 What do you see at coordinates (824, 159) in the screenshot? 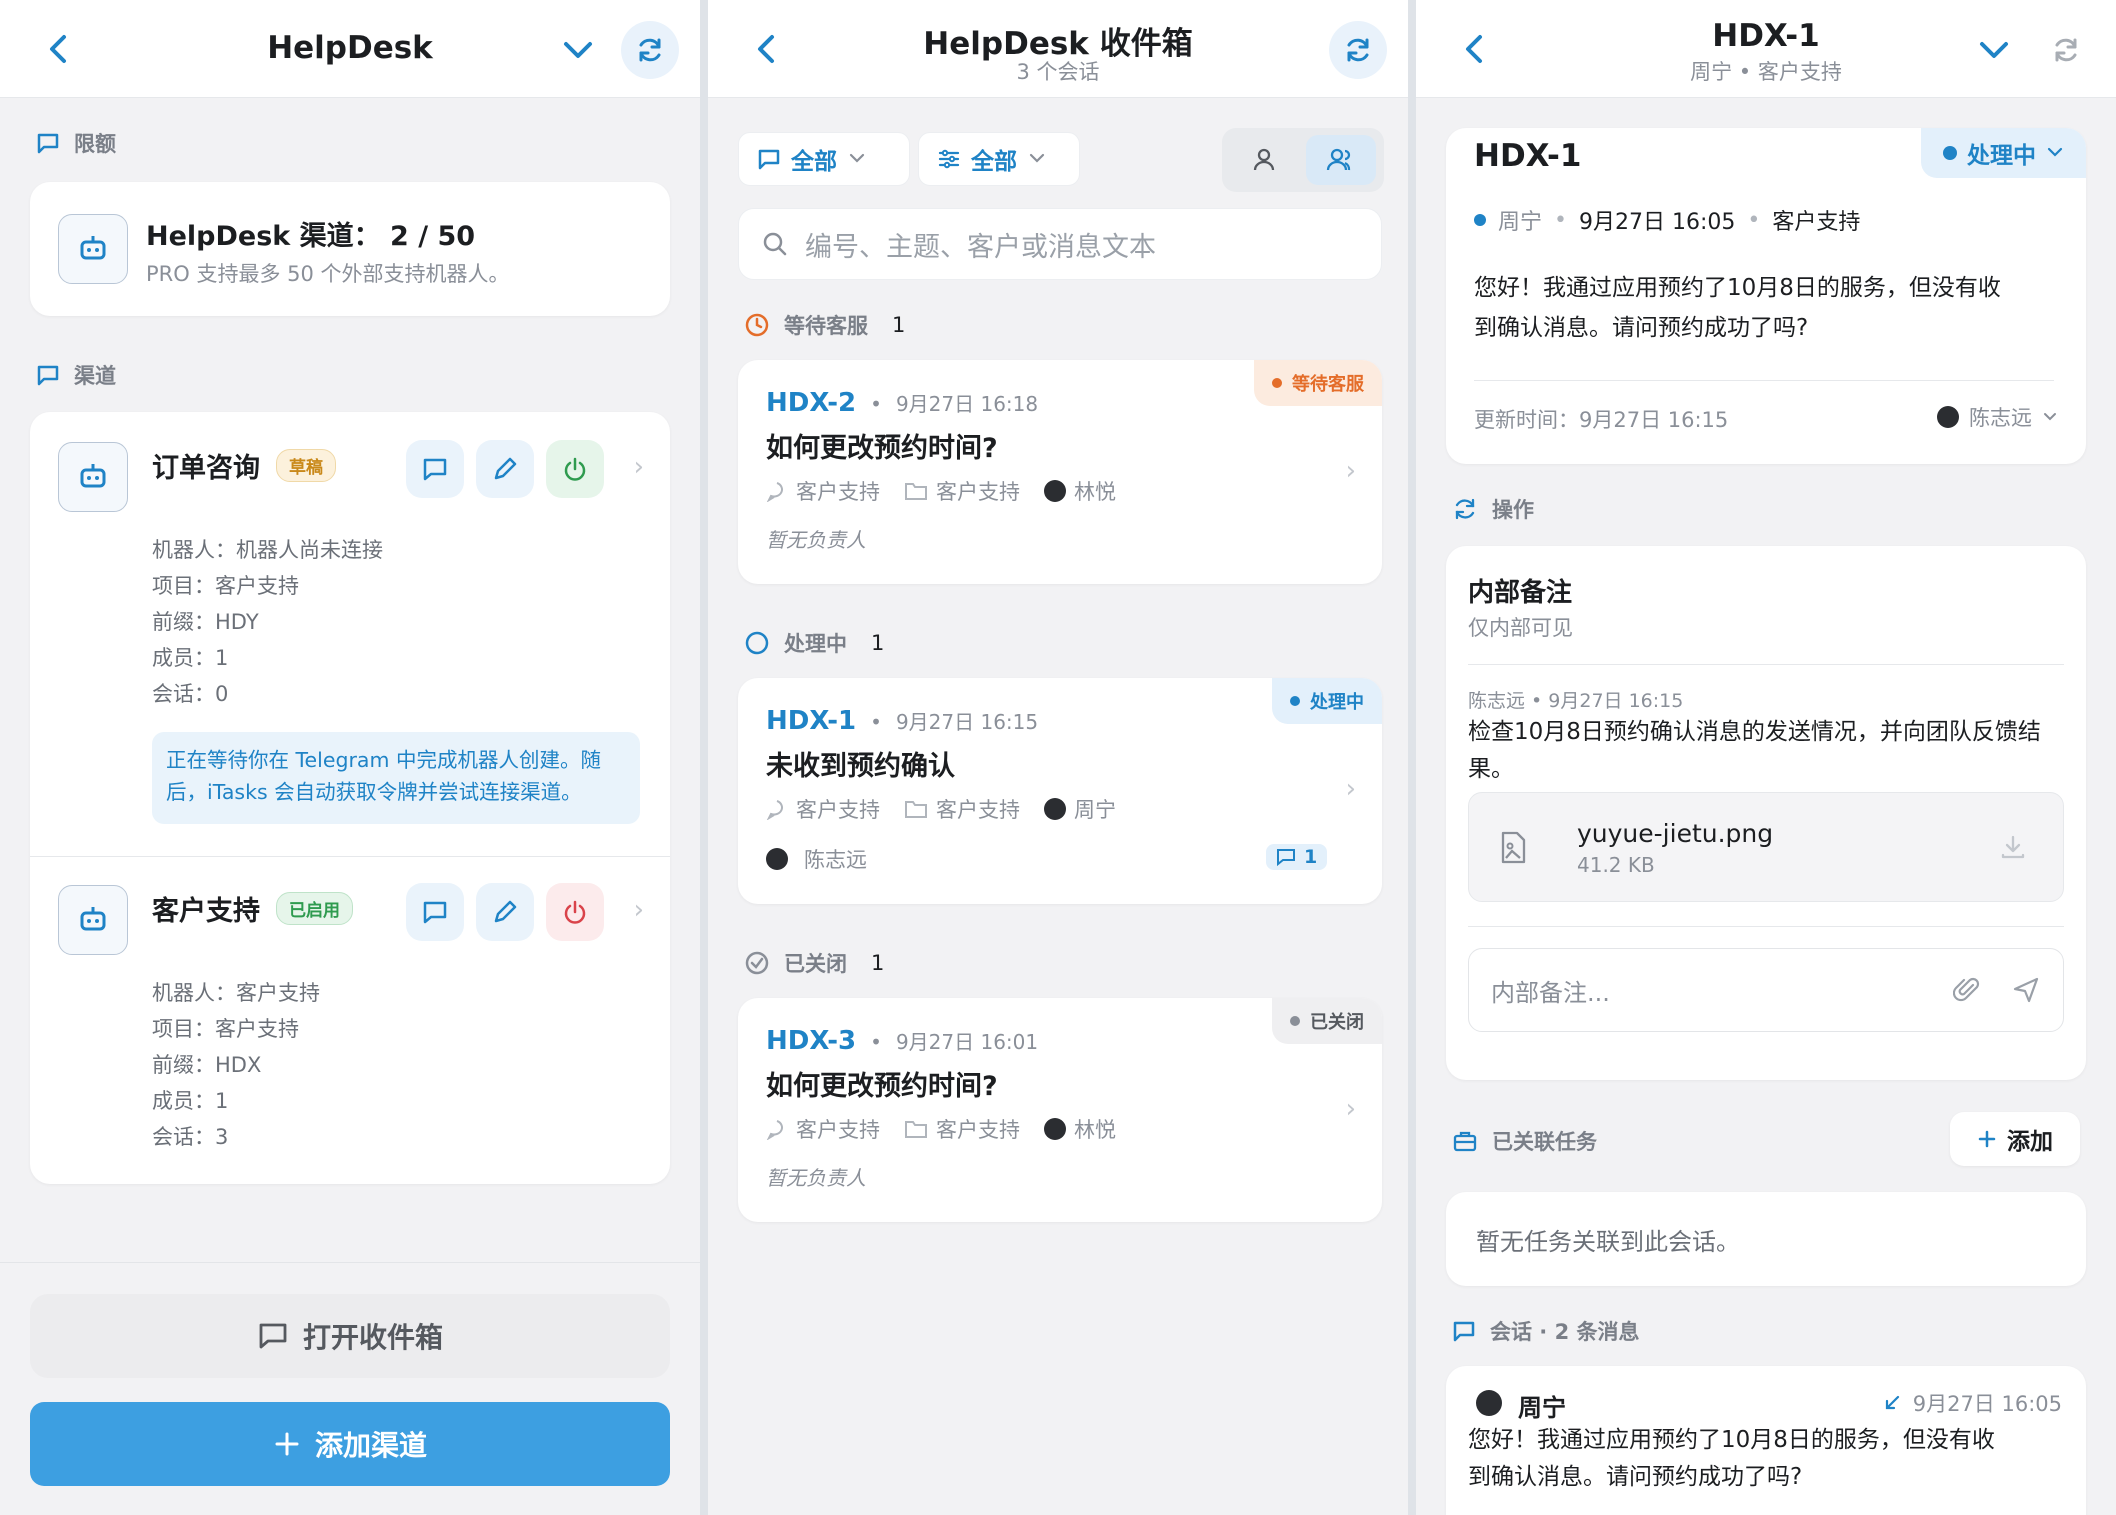
I see `channel-filter-dropdown: 全部` at bounding box center [824, 159].